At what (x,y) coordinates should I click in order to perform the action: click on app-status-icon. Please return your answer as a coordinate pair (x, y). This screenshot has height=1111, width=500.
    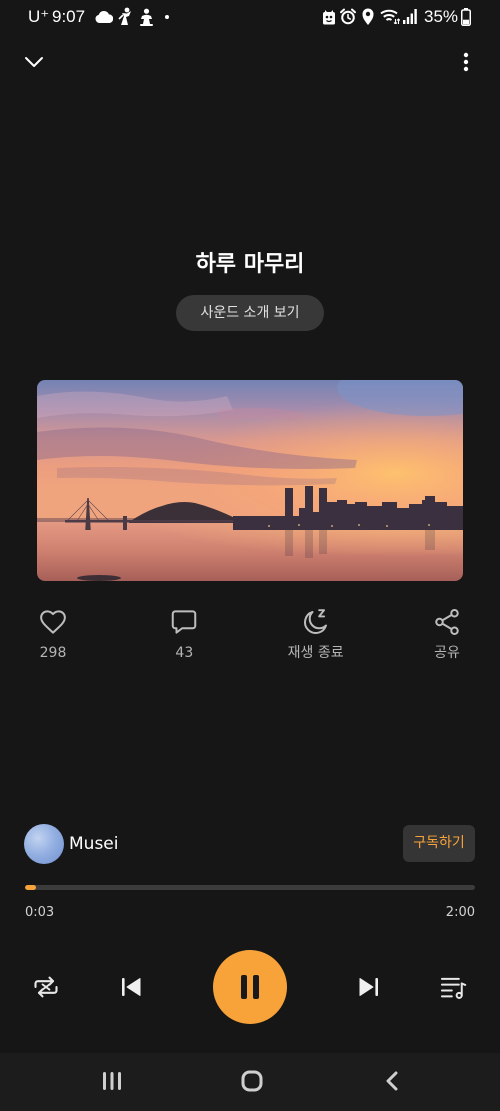
    Looking at the image, I should click on (329, 17).